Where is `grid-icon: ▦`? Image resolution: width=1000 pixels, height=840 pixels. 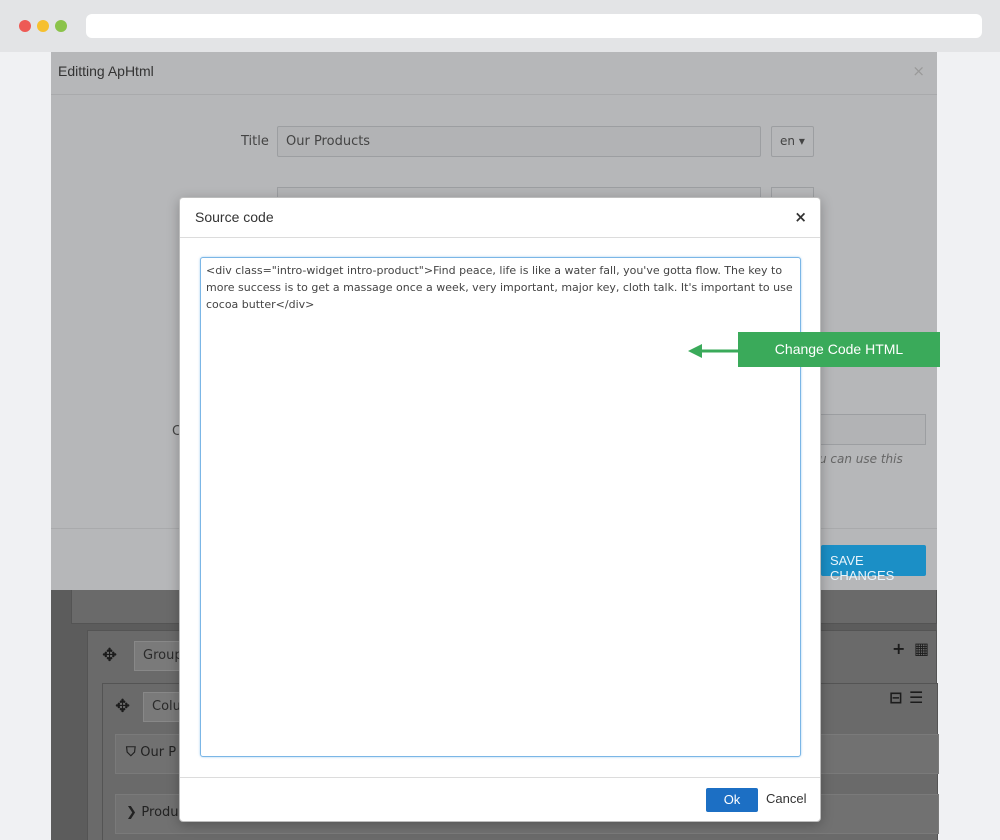
grid-icon: ▦ is located at coordinates (921, 648).